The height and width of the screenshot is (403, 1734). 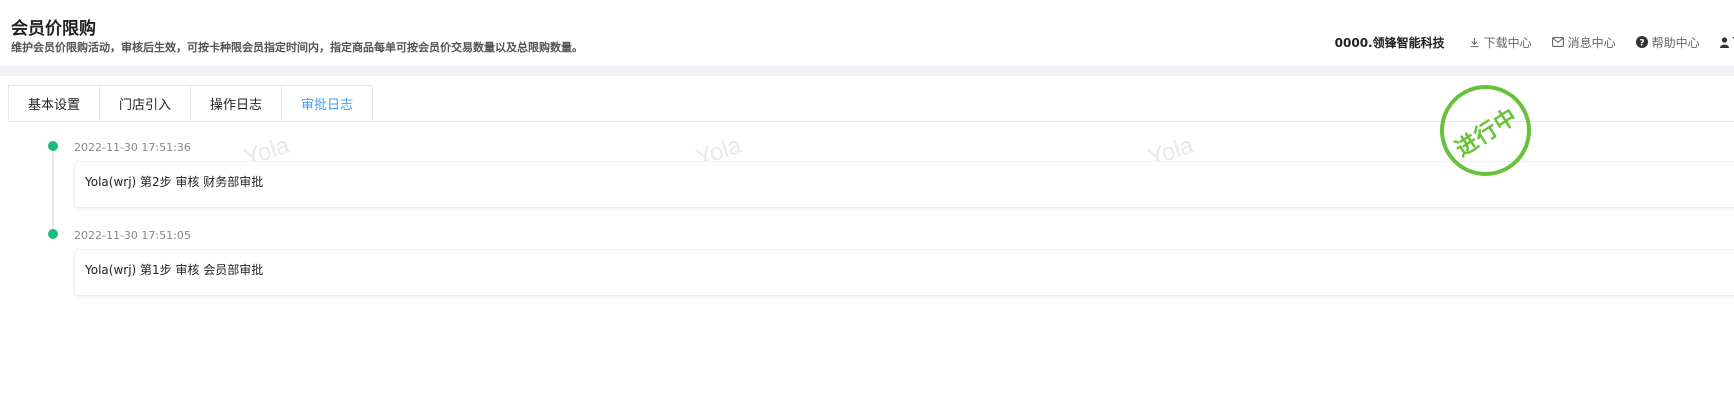 I want to click on message-center-label: 消息中心, so click(x=1591, y=42).